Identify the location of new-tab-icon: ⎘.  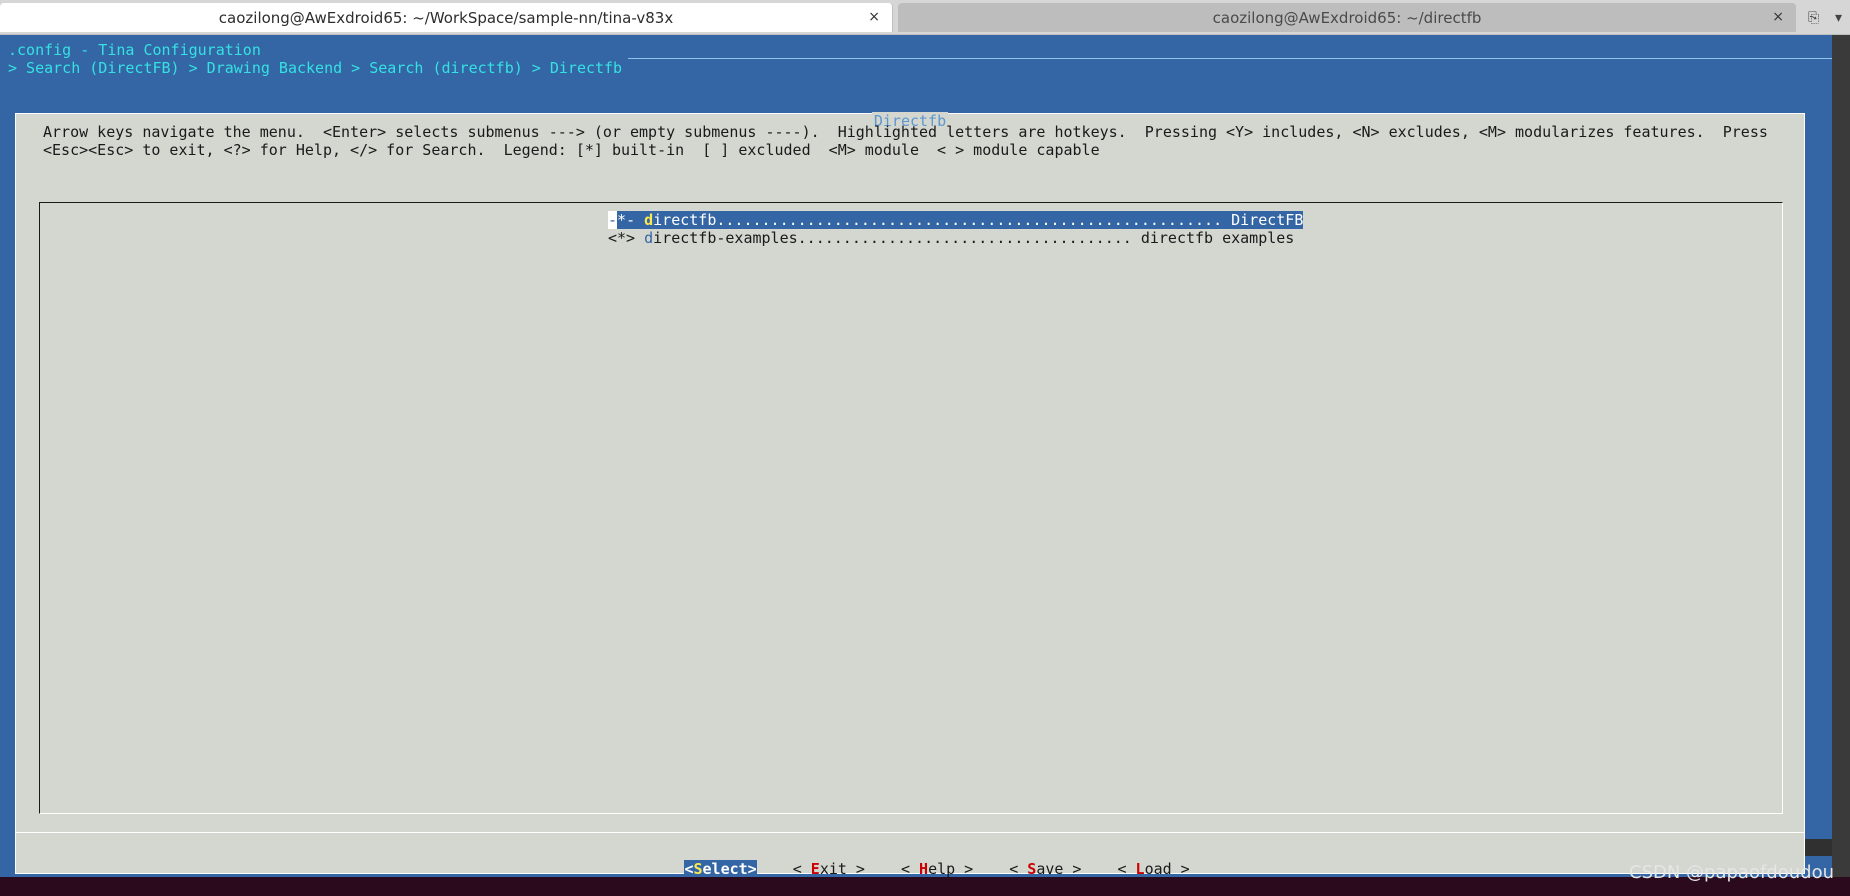
(1813, 18).